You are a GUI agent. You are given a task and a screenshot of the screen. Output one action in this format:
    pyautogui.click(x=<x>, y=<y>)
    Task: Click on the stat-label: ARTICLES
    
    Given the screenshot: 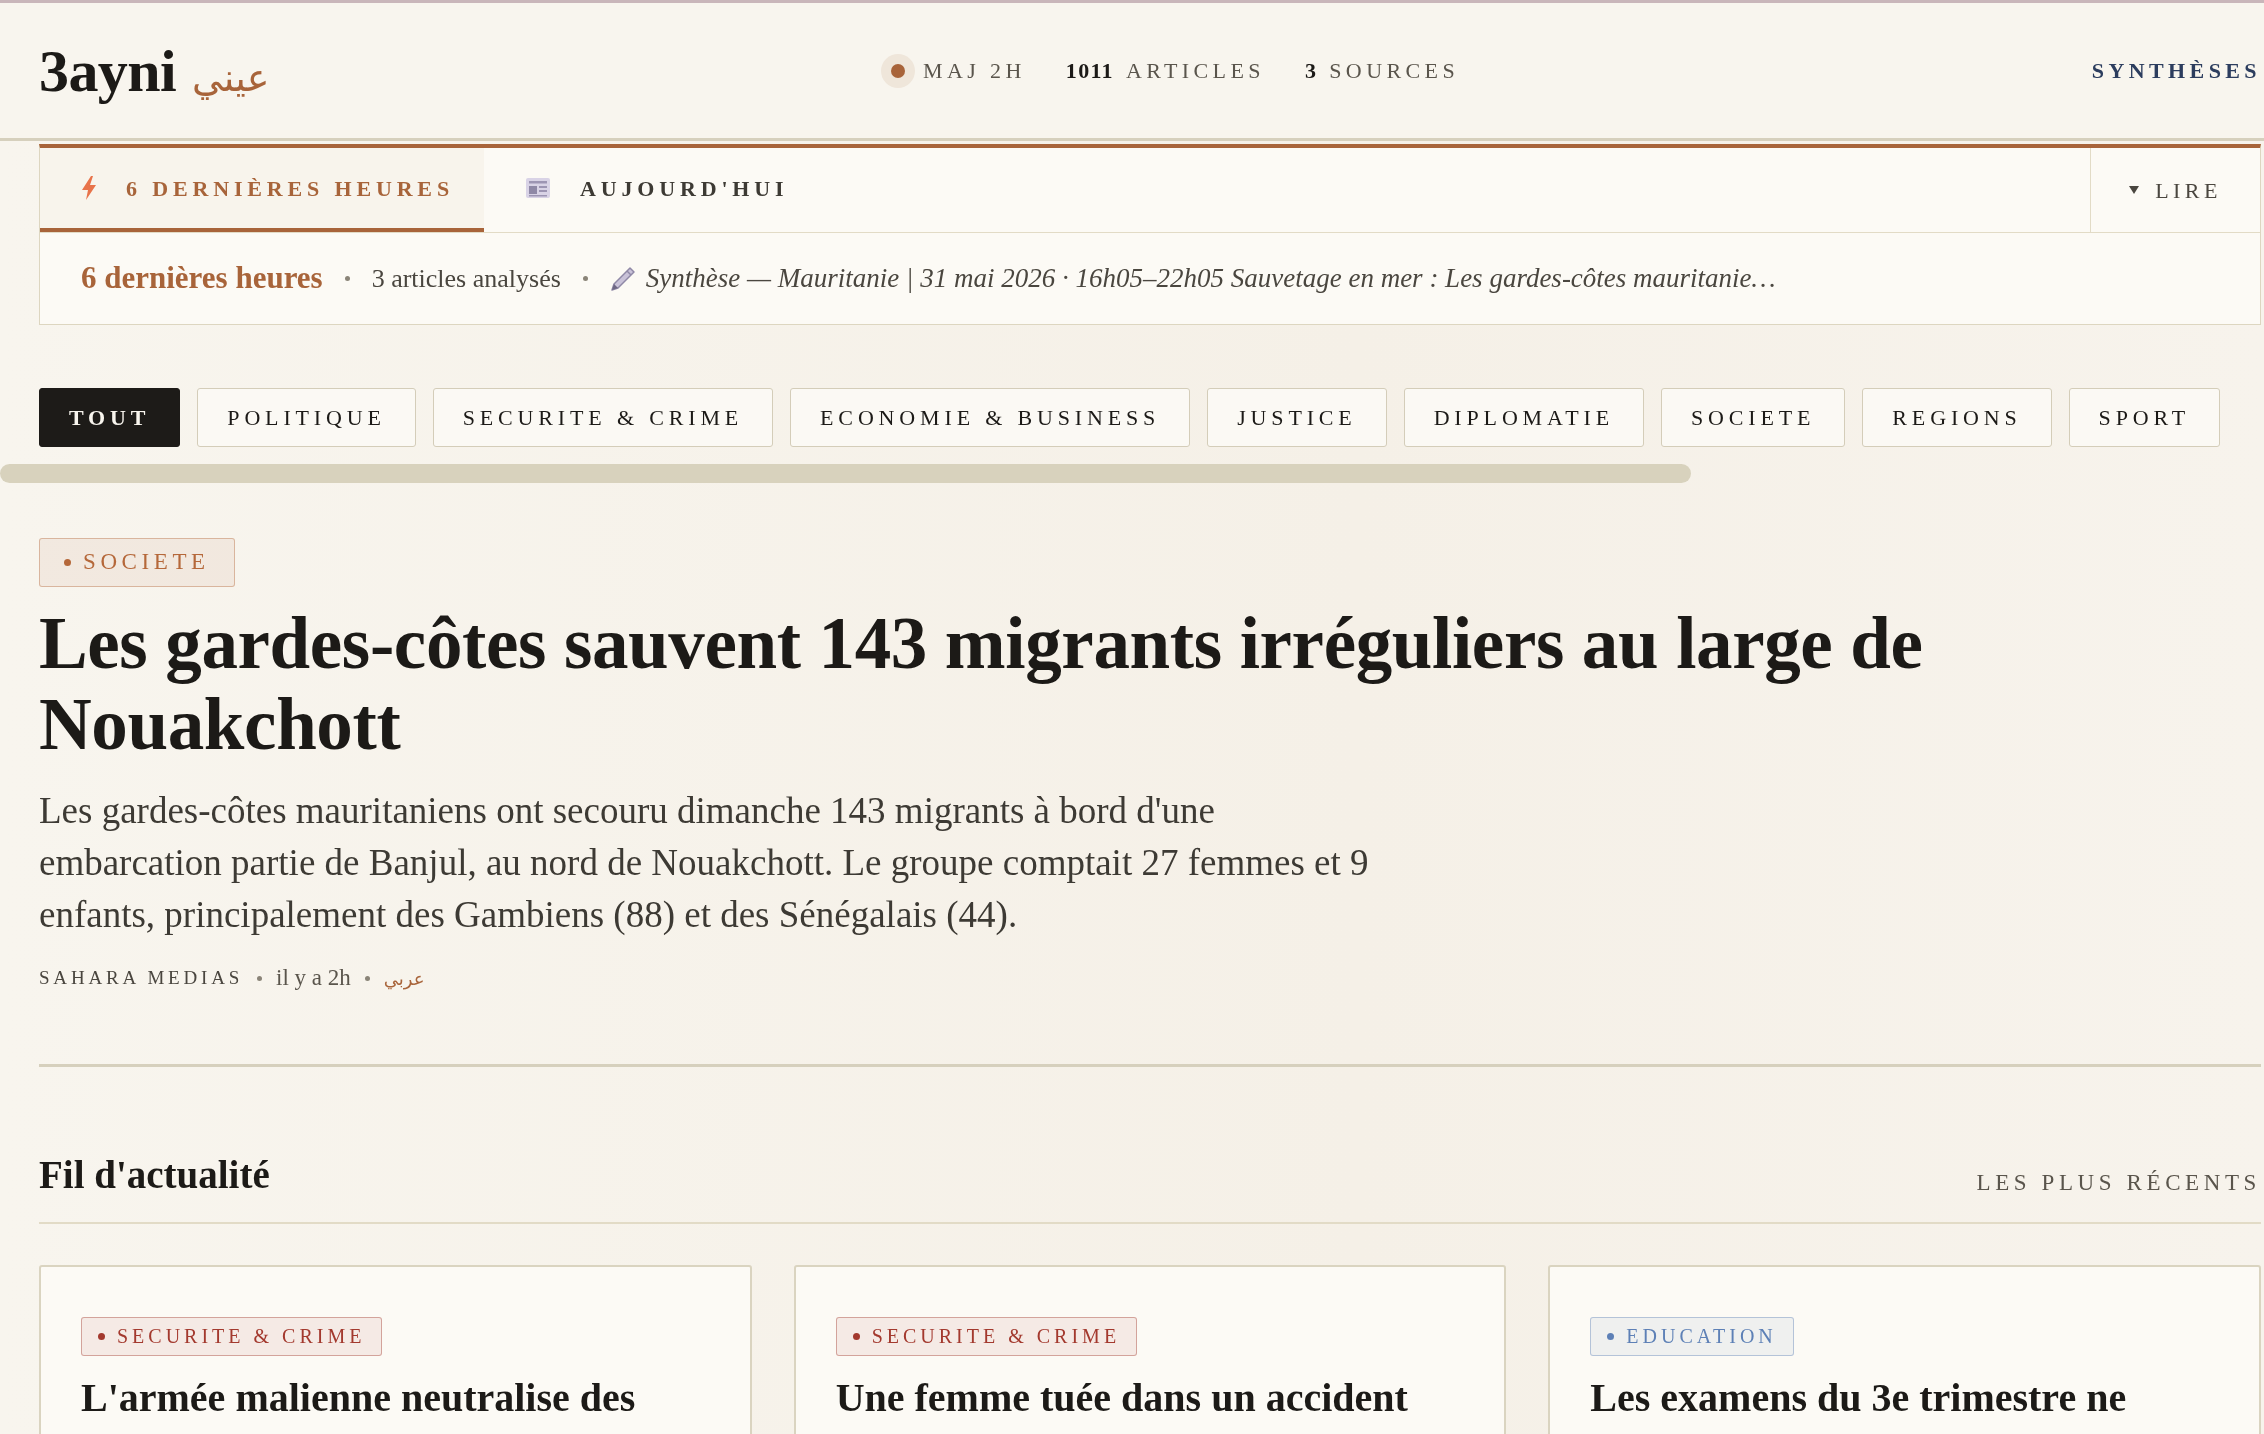 What is the action you would take?
    pyautogui.click(x=1195, y=71)
    